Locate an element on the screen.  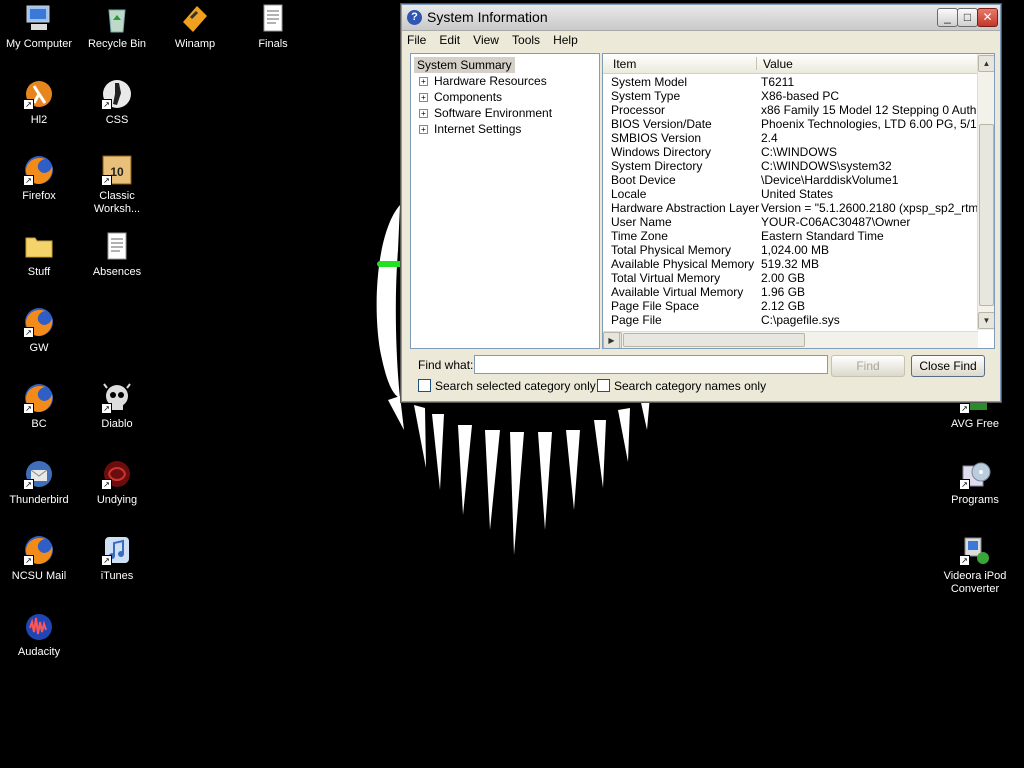
find-button: Find is located at coordinates (868, 366).